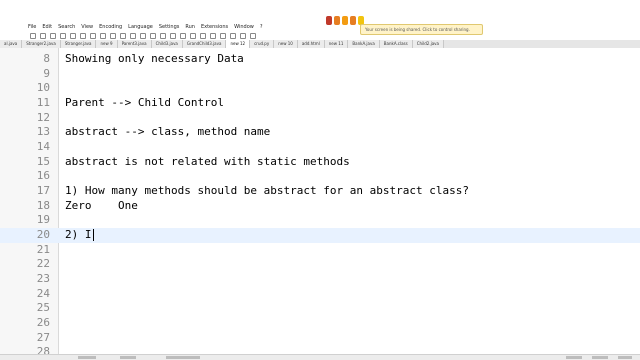 This screenshot has height=360, width=640. What do you see at coordinates (320, 118) in the screenshot?
I see `editor-line: 12` at bounding box center [320, 118].